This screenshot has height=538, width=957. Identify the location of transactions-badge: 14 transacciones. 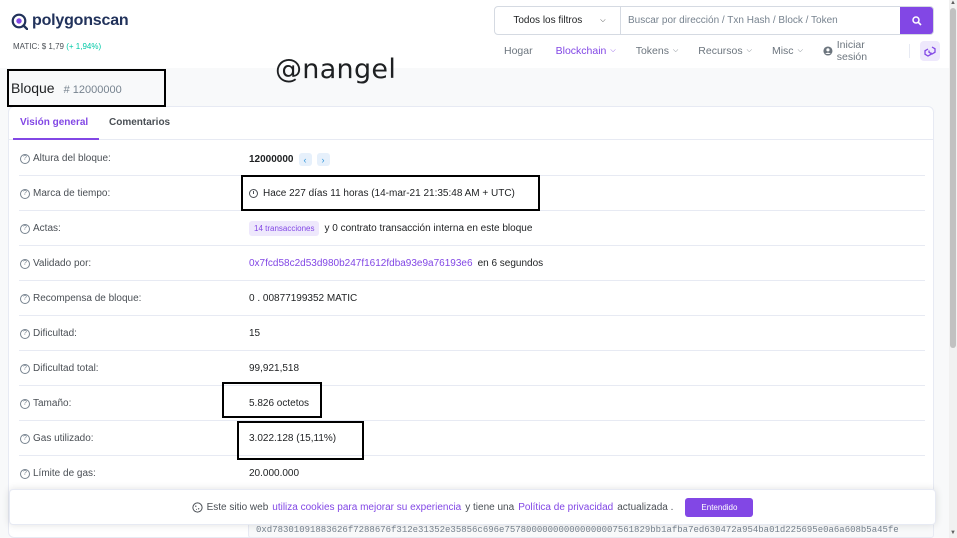
(284, 228).